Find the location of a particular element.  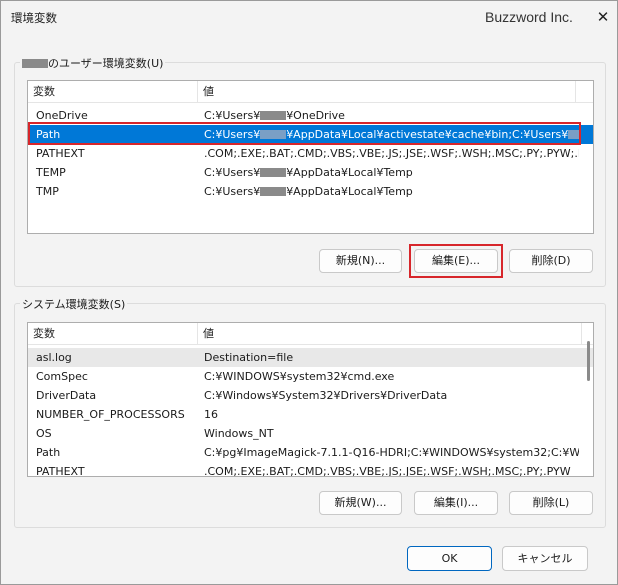

variable-value: C:¥Windows¥System32¥Drivers¥DriverData is located at coordinates (326, 395).